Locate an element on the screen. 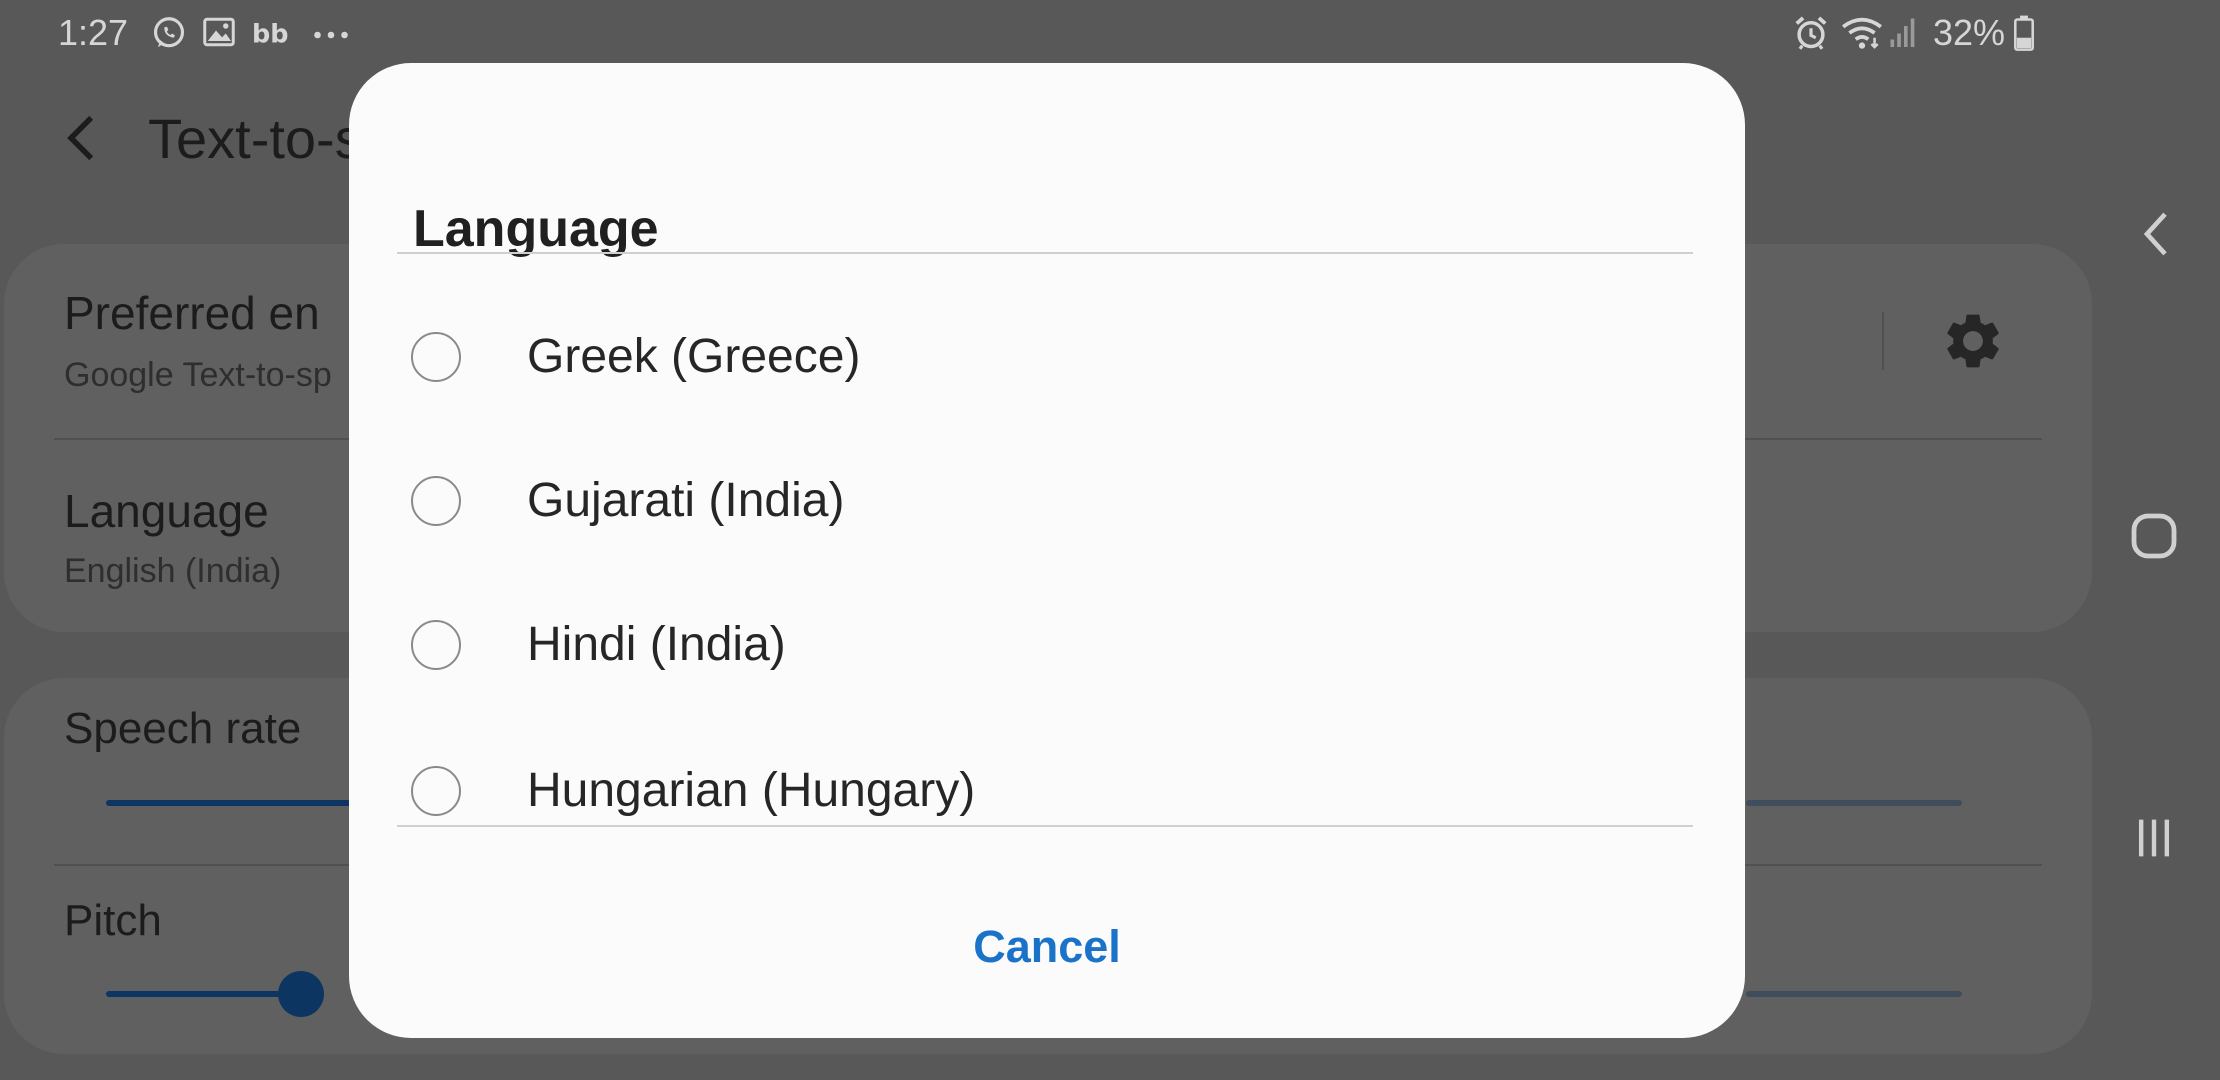 Image resolution: width=2220 pixels, height=1080 pixels. language-option-label: Gujarati (India) is located at coordinates (686, 500).